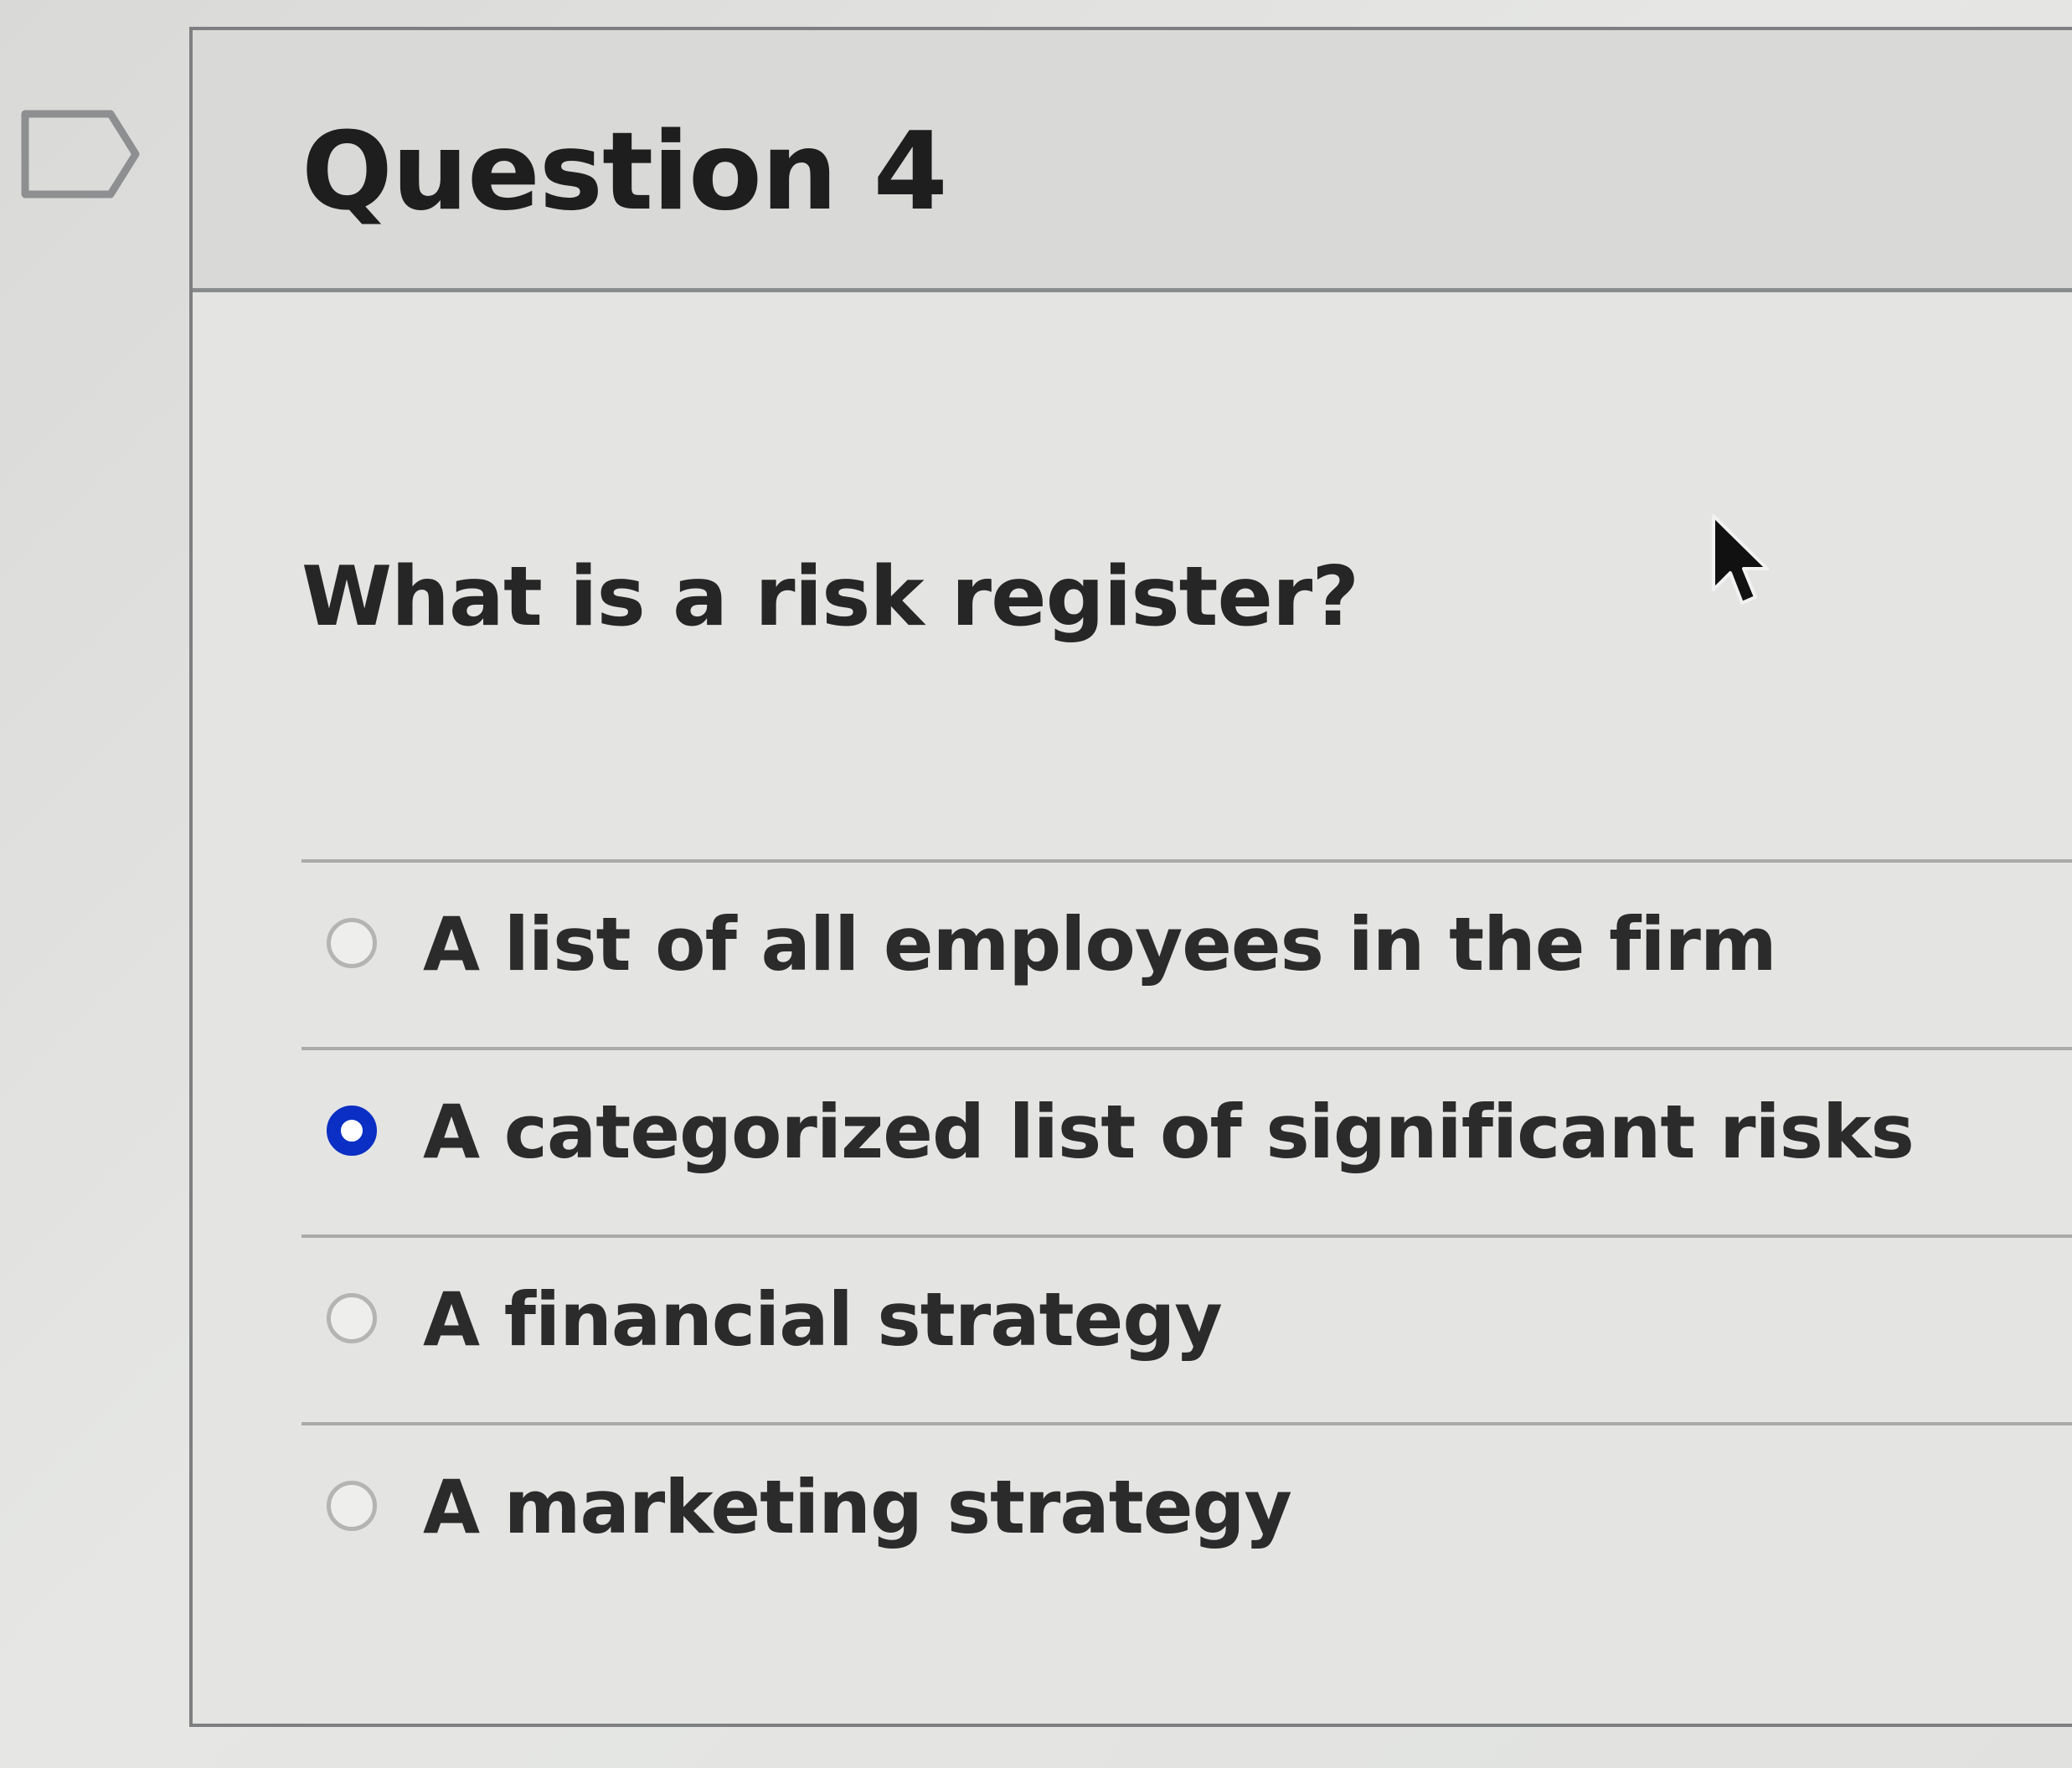  I want to click on mouse-pointer-icon, so click(1740, 559).